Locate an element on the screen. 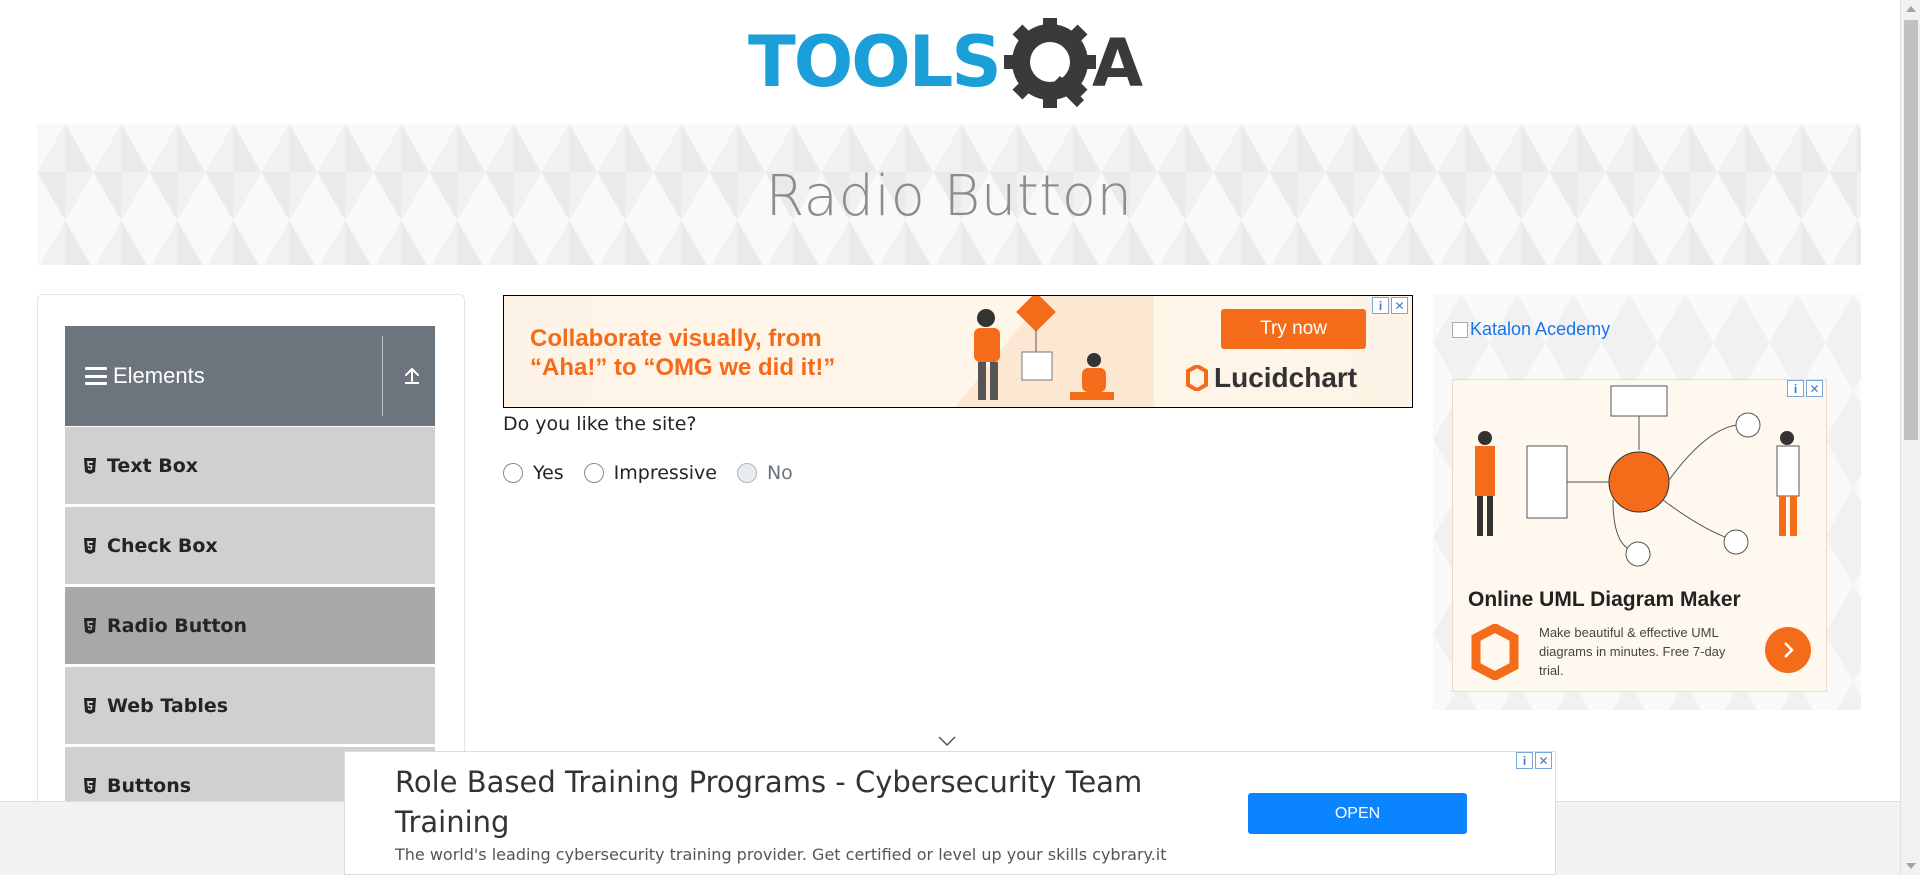  brand-name: Lucidchart is located at coordinates (1286, 377).